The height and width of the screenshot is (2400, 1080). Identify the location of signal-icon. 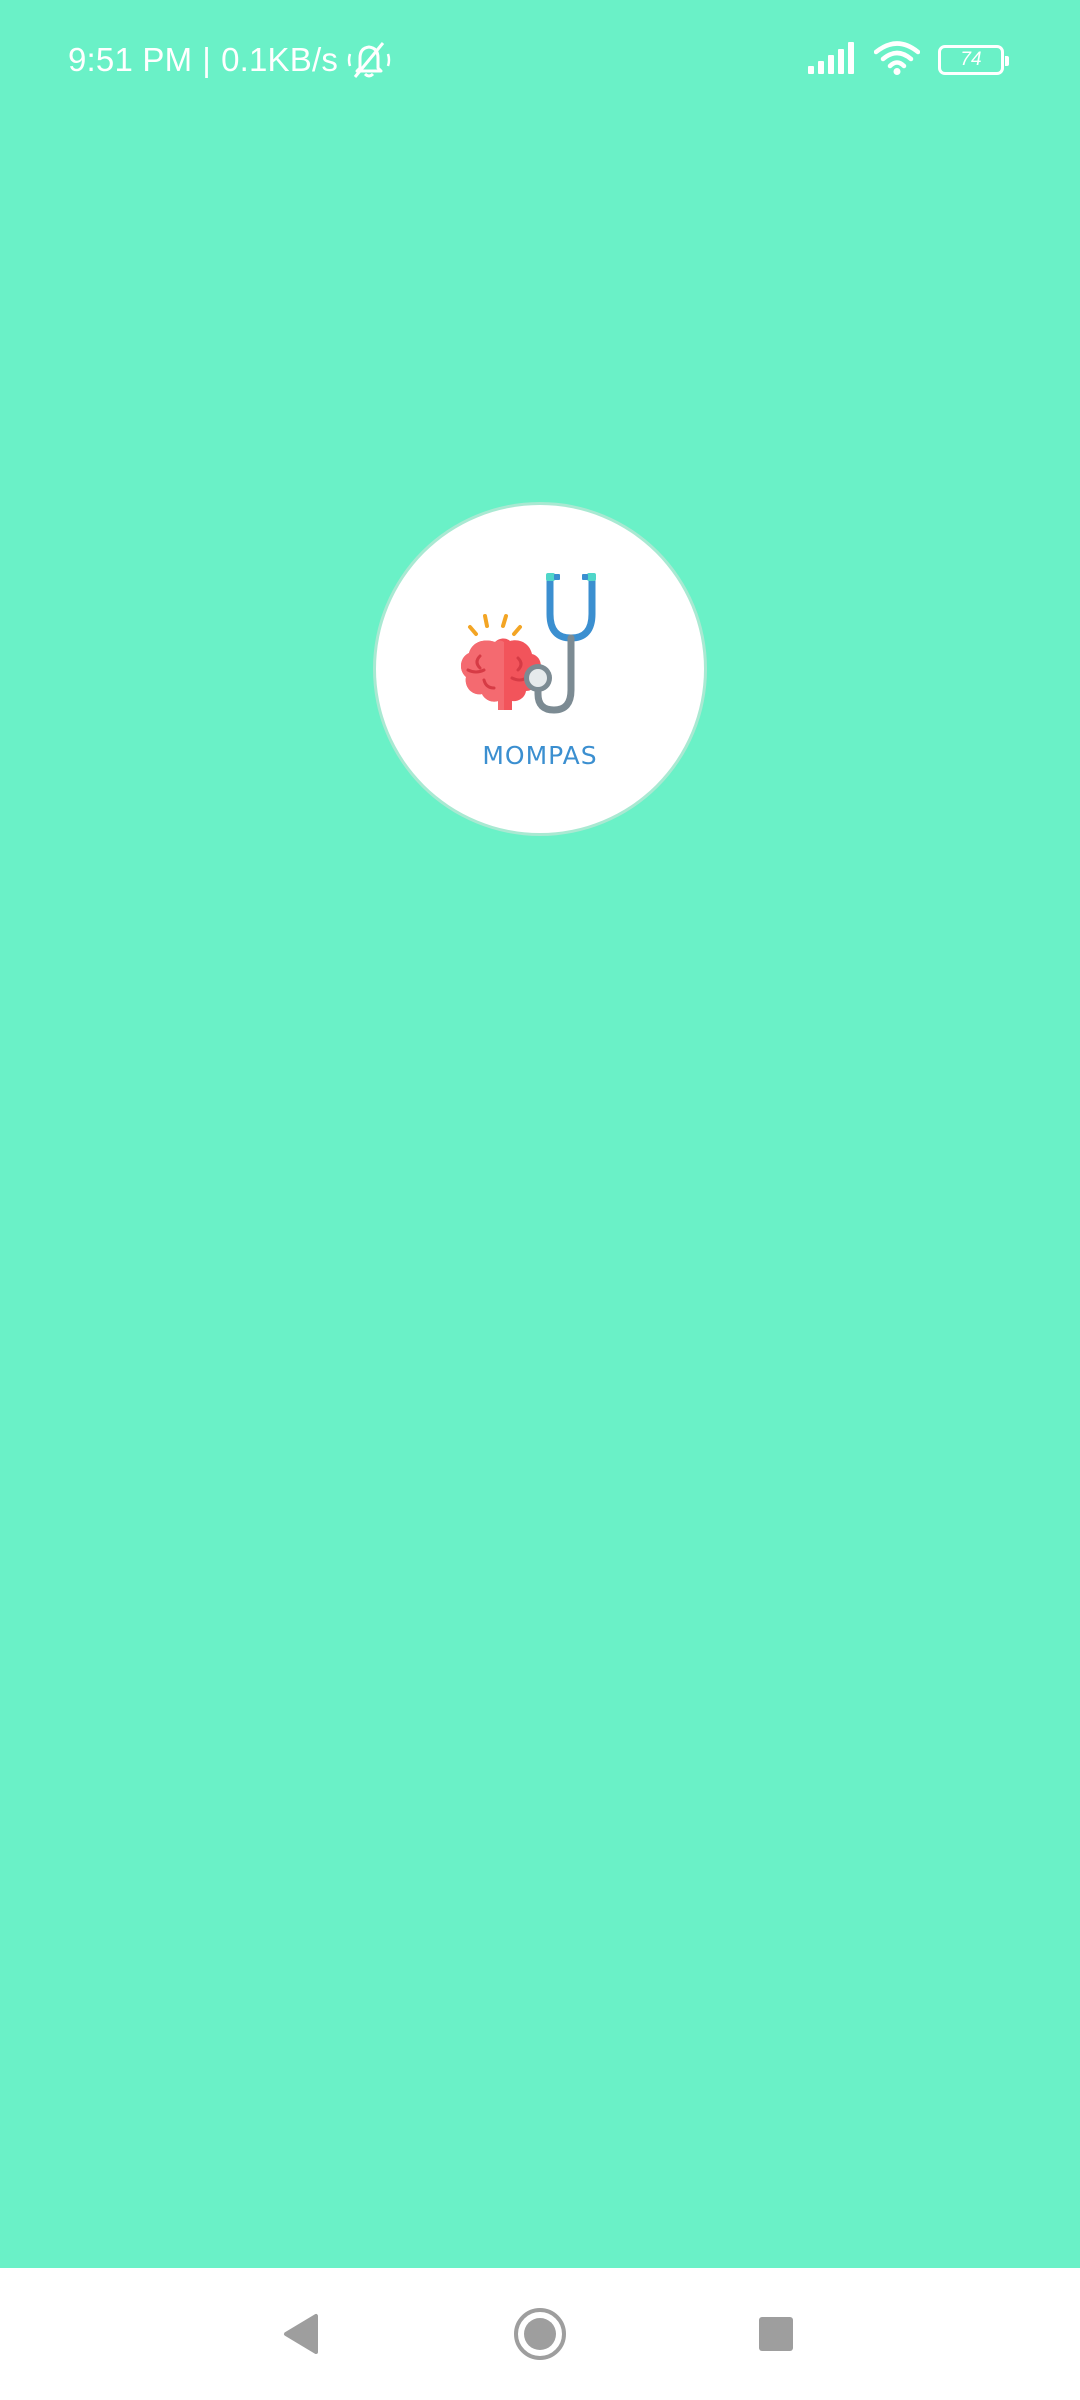
(832, 60).